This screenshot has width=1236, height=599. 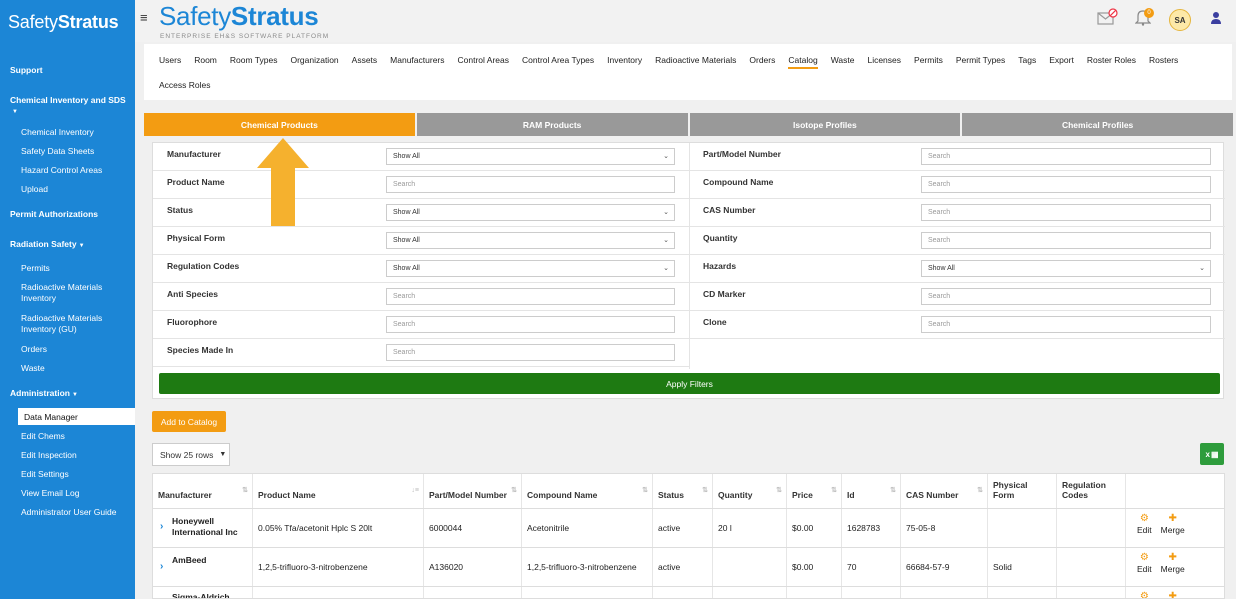 I want to click on filter-part-model-number-input: Search, so click(x=1066, y=156).